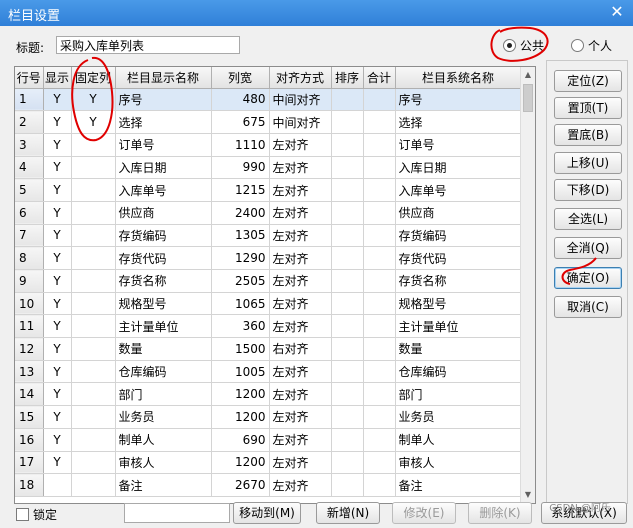  I want to click on width-cell: 1200, so click(240, 394).